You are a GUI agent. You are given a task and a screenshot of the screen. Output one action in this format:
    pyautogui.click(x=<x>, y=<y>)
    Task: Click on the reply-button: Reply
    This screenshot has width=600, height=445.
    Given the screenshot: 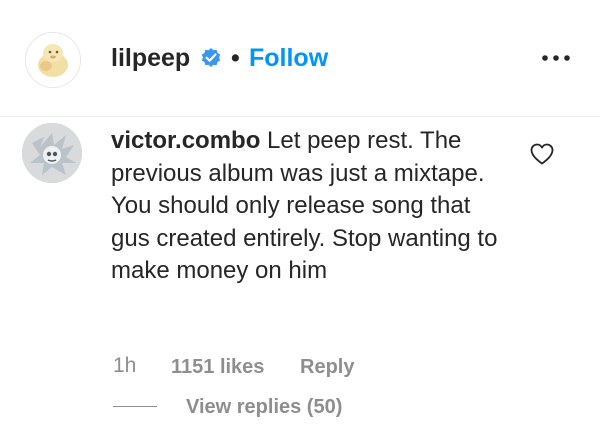 What is the action you would take?
    pyautogui.click(x=327, y=367)
    